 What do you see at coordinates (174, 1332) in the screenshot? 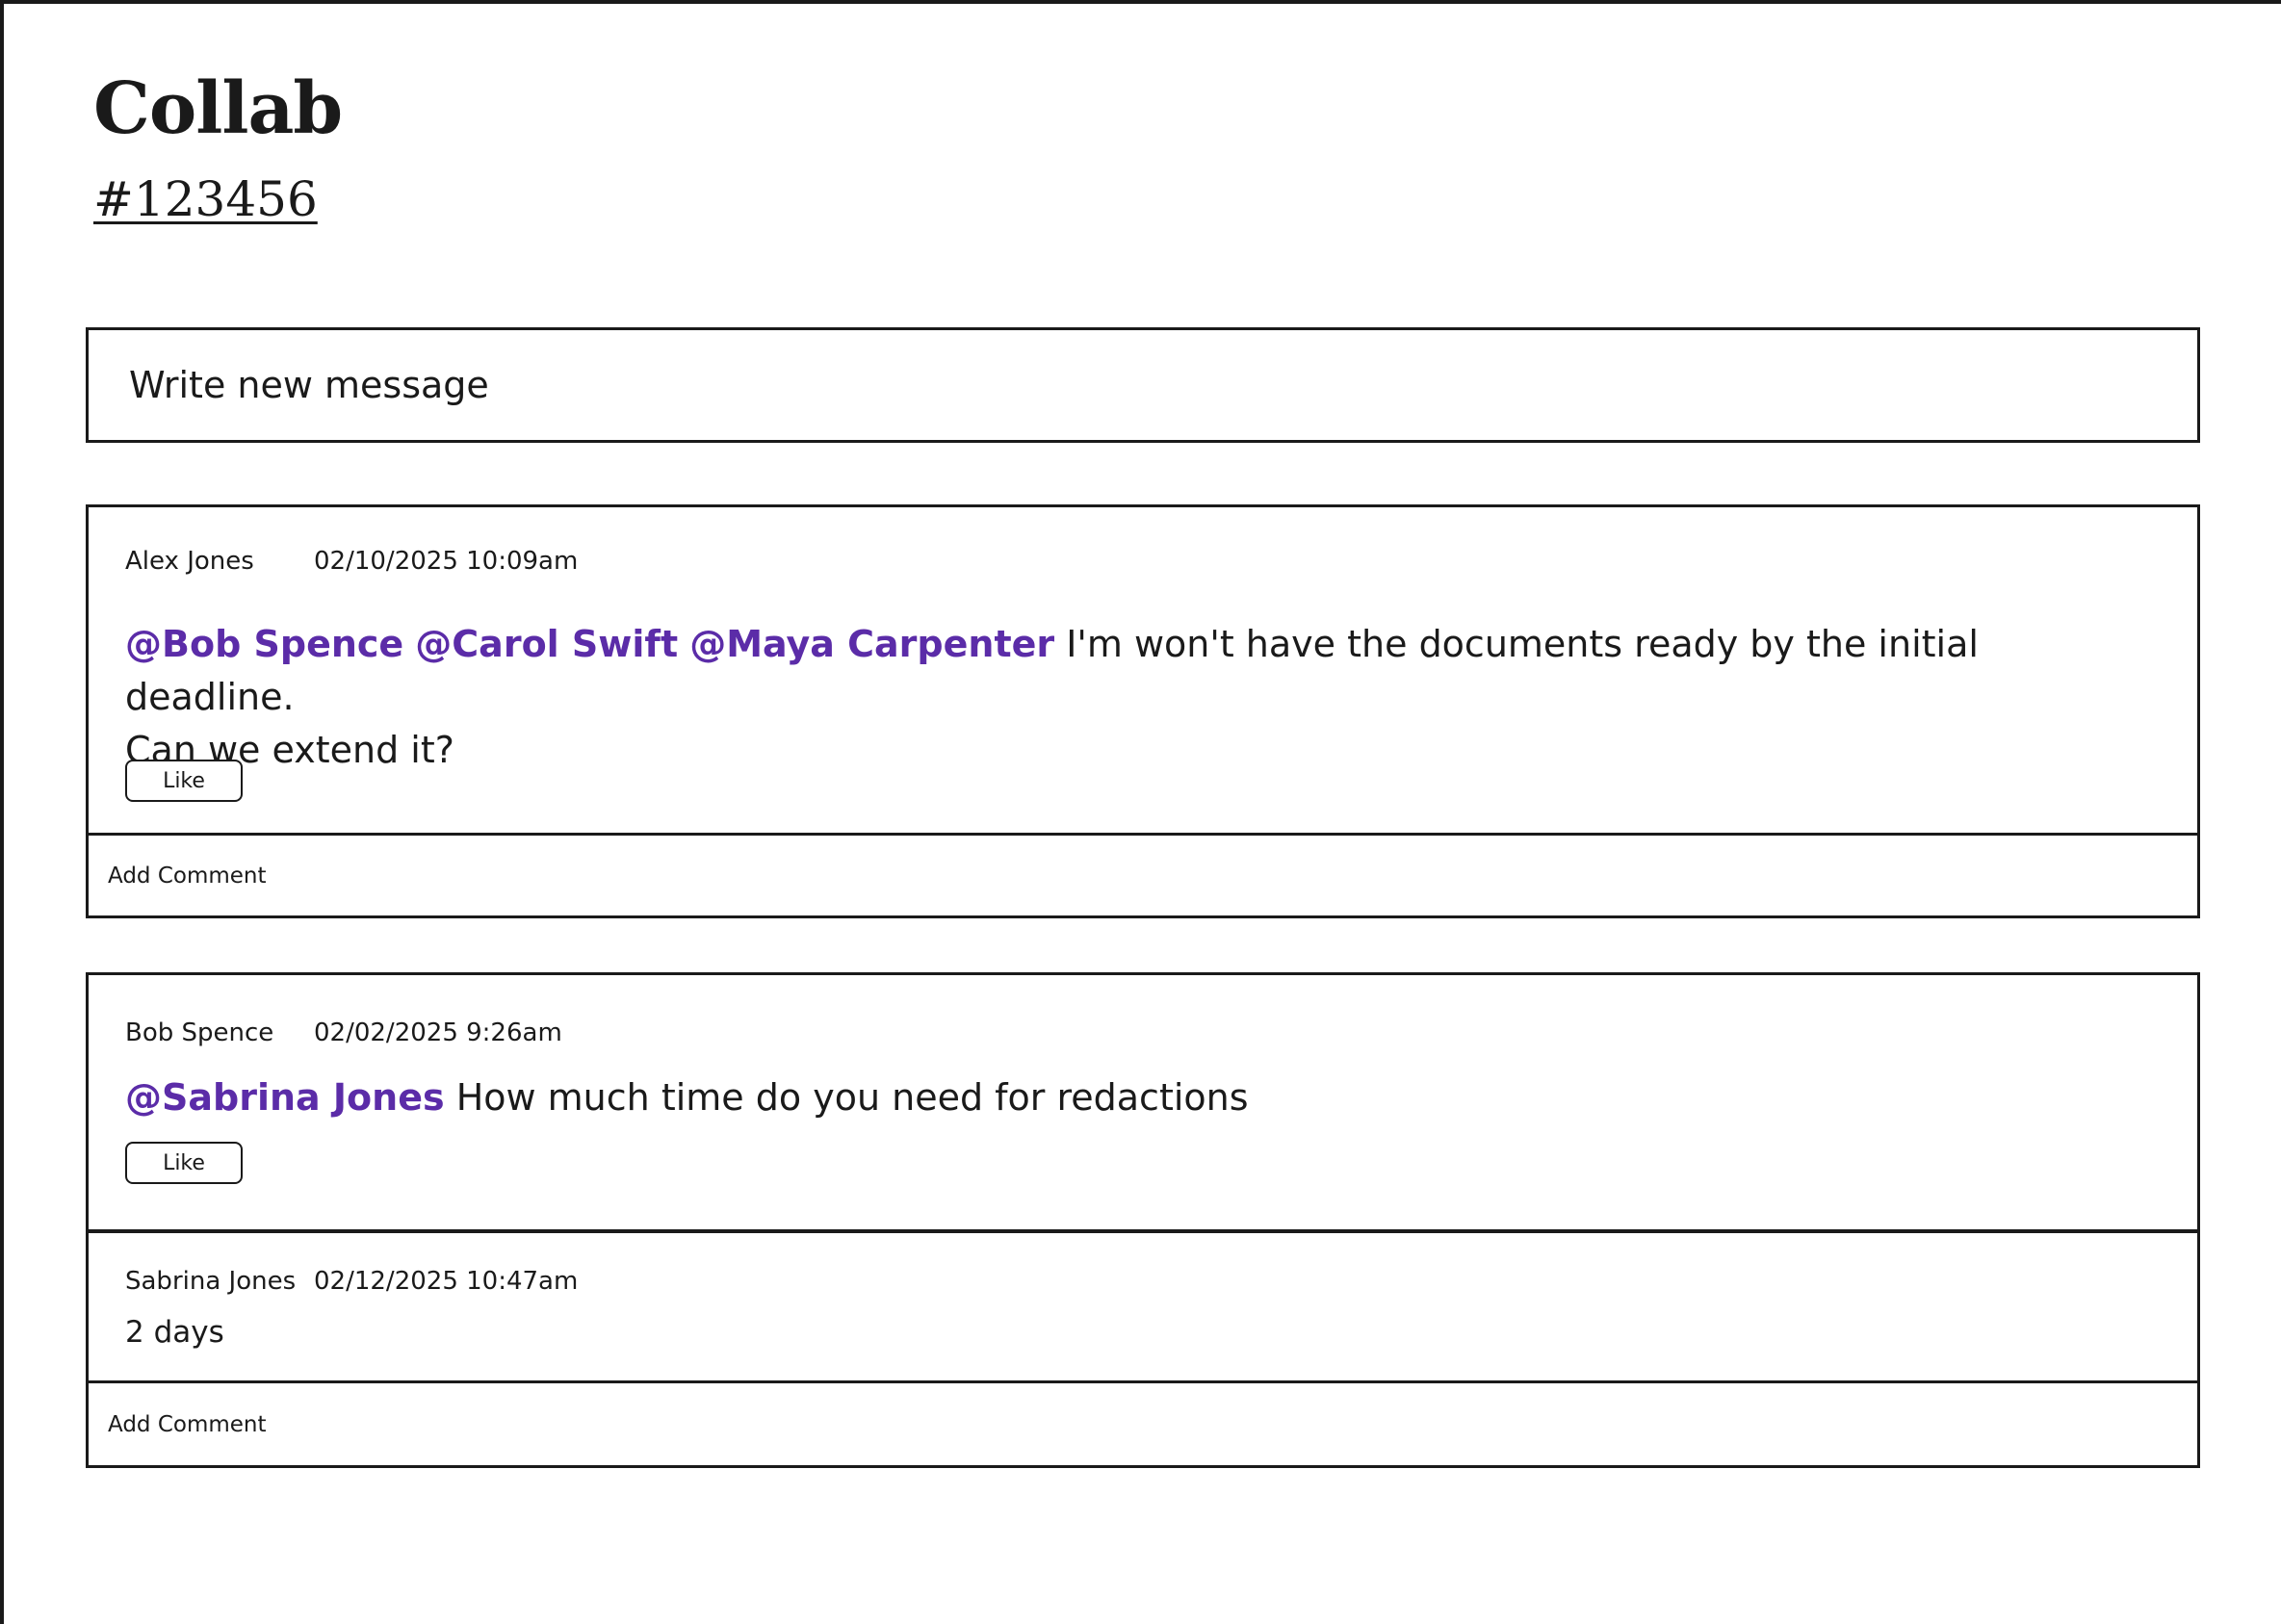
I see `reply-body: 2 days` at bounding box center [174, 1332].